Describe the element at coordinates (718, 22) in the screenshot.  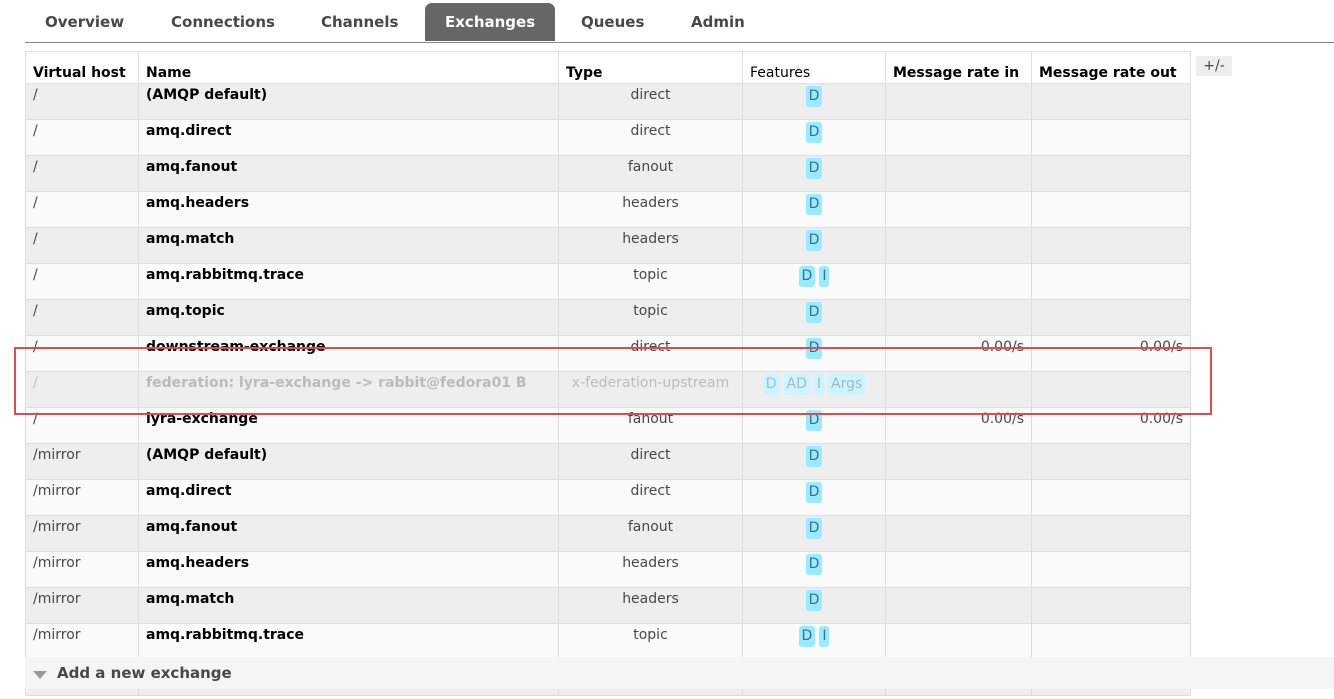
I see `tab-admin: Admin` at that location.